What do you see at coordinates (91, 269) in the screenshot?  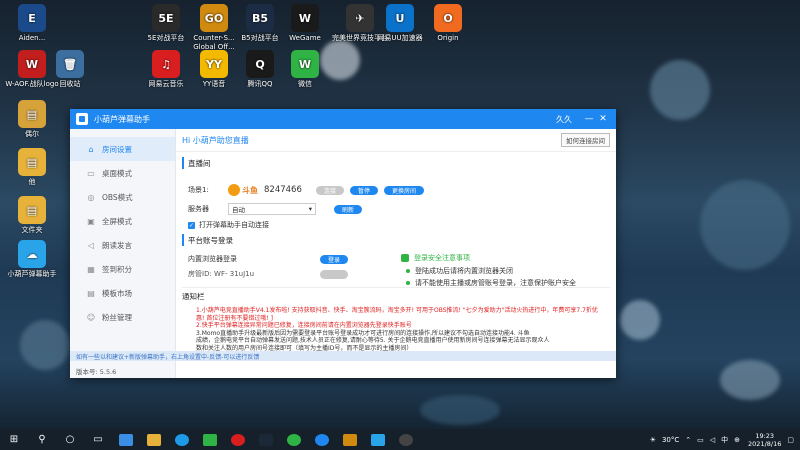 I see `calendar-icon: ▦` at bounding box center [91, 269].